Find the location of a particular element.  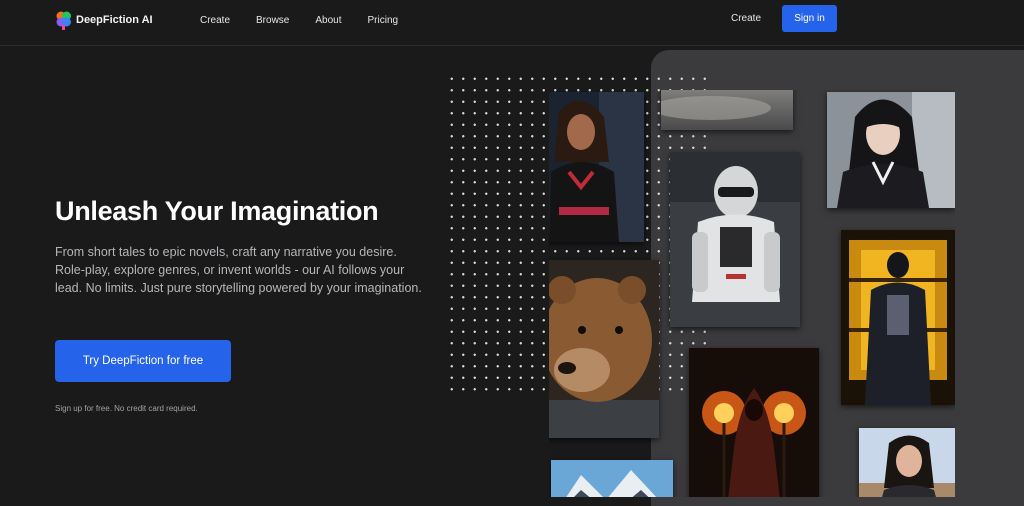

anime-girl-image is located at coordinates (891, 150).